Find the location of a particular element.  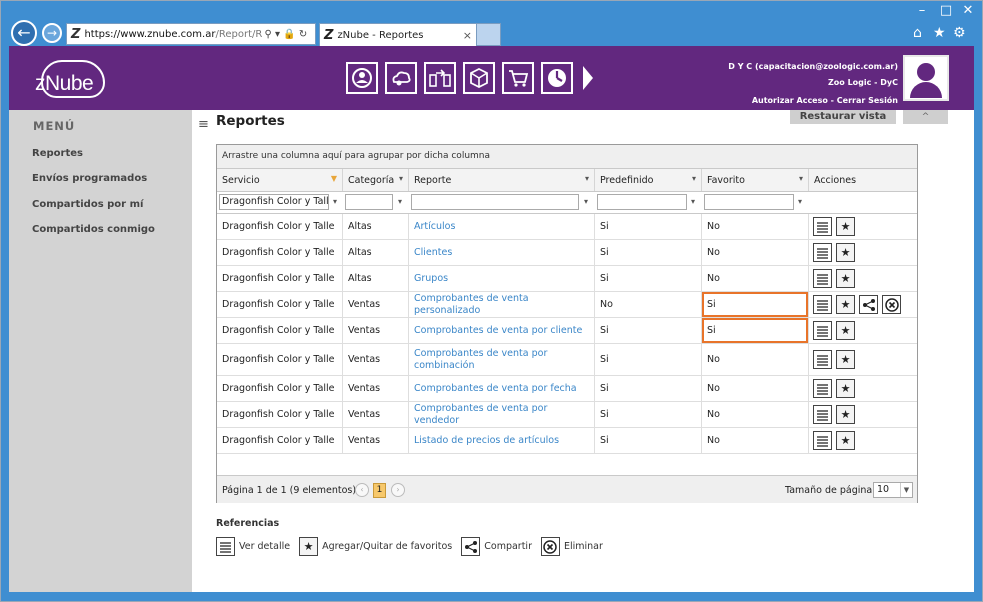

report-link: Comprobantes de venta por cliente is located at coordinates (502, 330).